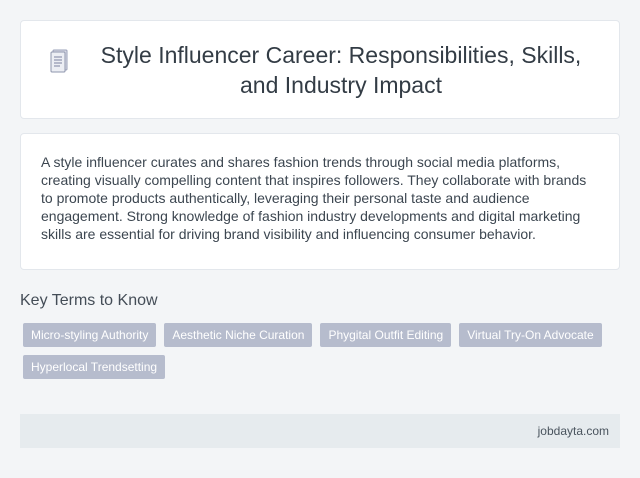 This screenshot has height=478, width=640. Describe the element at coordinates (320, 431) in the screenshot. I see `footer: jobdayta.com` at that location.